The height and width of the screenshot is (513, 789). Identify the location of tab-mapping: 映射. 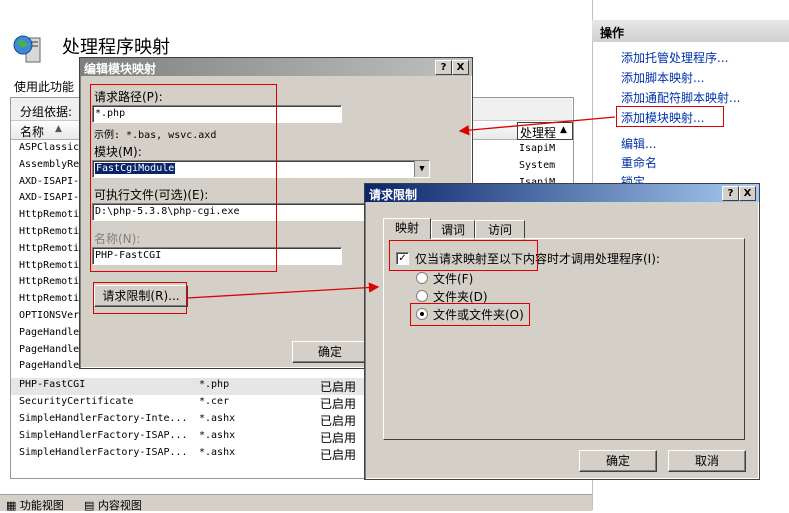
(407, 228).